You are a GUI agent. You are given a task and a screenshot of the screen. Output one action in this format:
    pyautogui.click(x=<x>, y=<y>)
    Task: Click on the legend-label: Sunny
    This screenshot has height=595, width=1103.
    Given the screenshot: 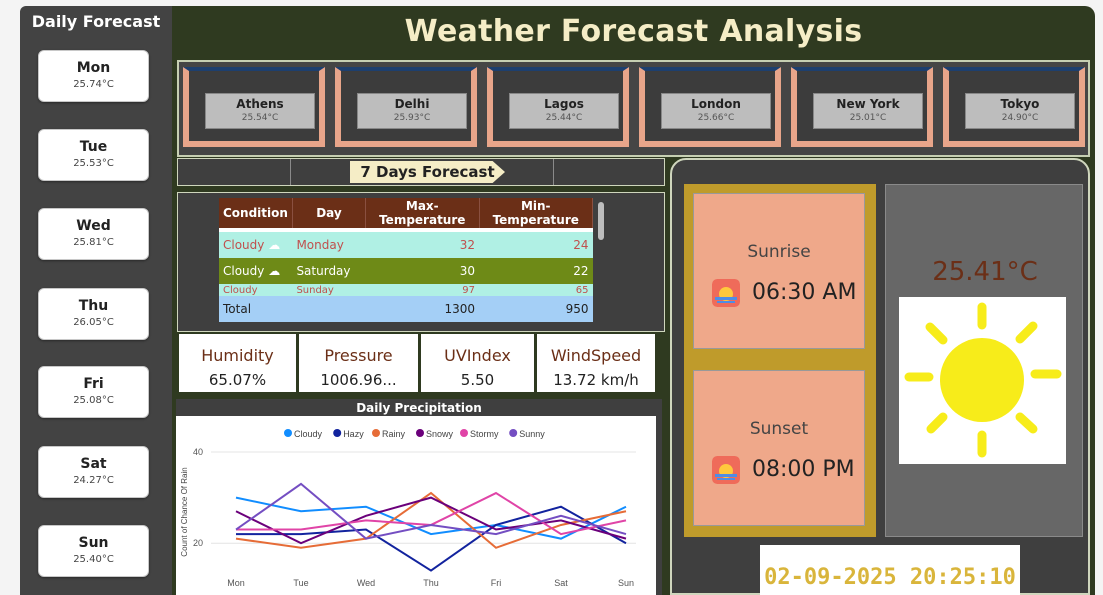 What is the action you would take?
    pyautogui.click(x=532, y=434)
    